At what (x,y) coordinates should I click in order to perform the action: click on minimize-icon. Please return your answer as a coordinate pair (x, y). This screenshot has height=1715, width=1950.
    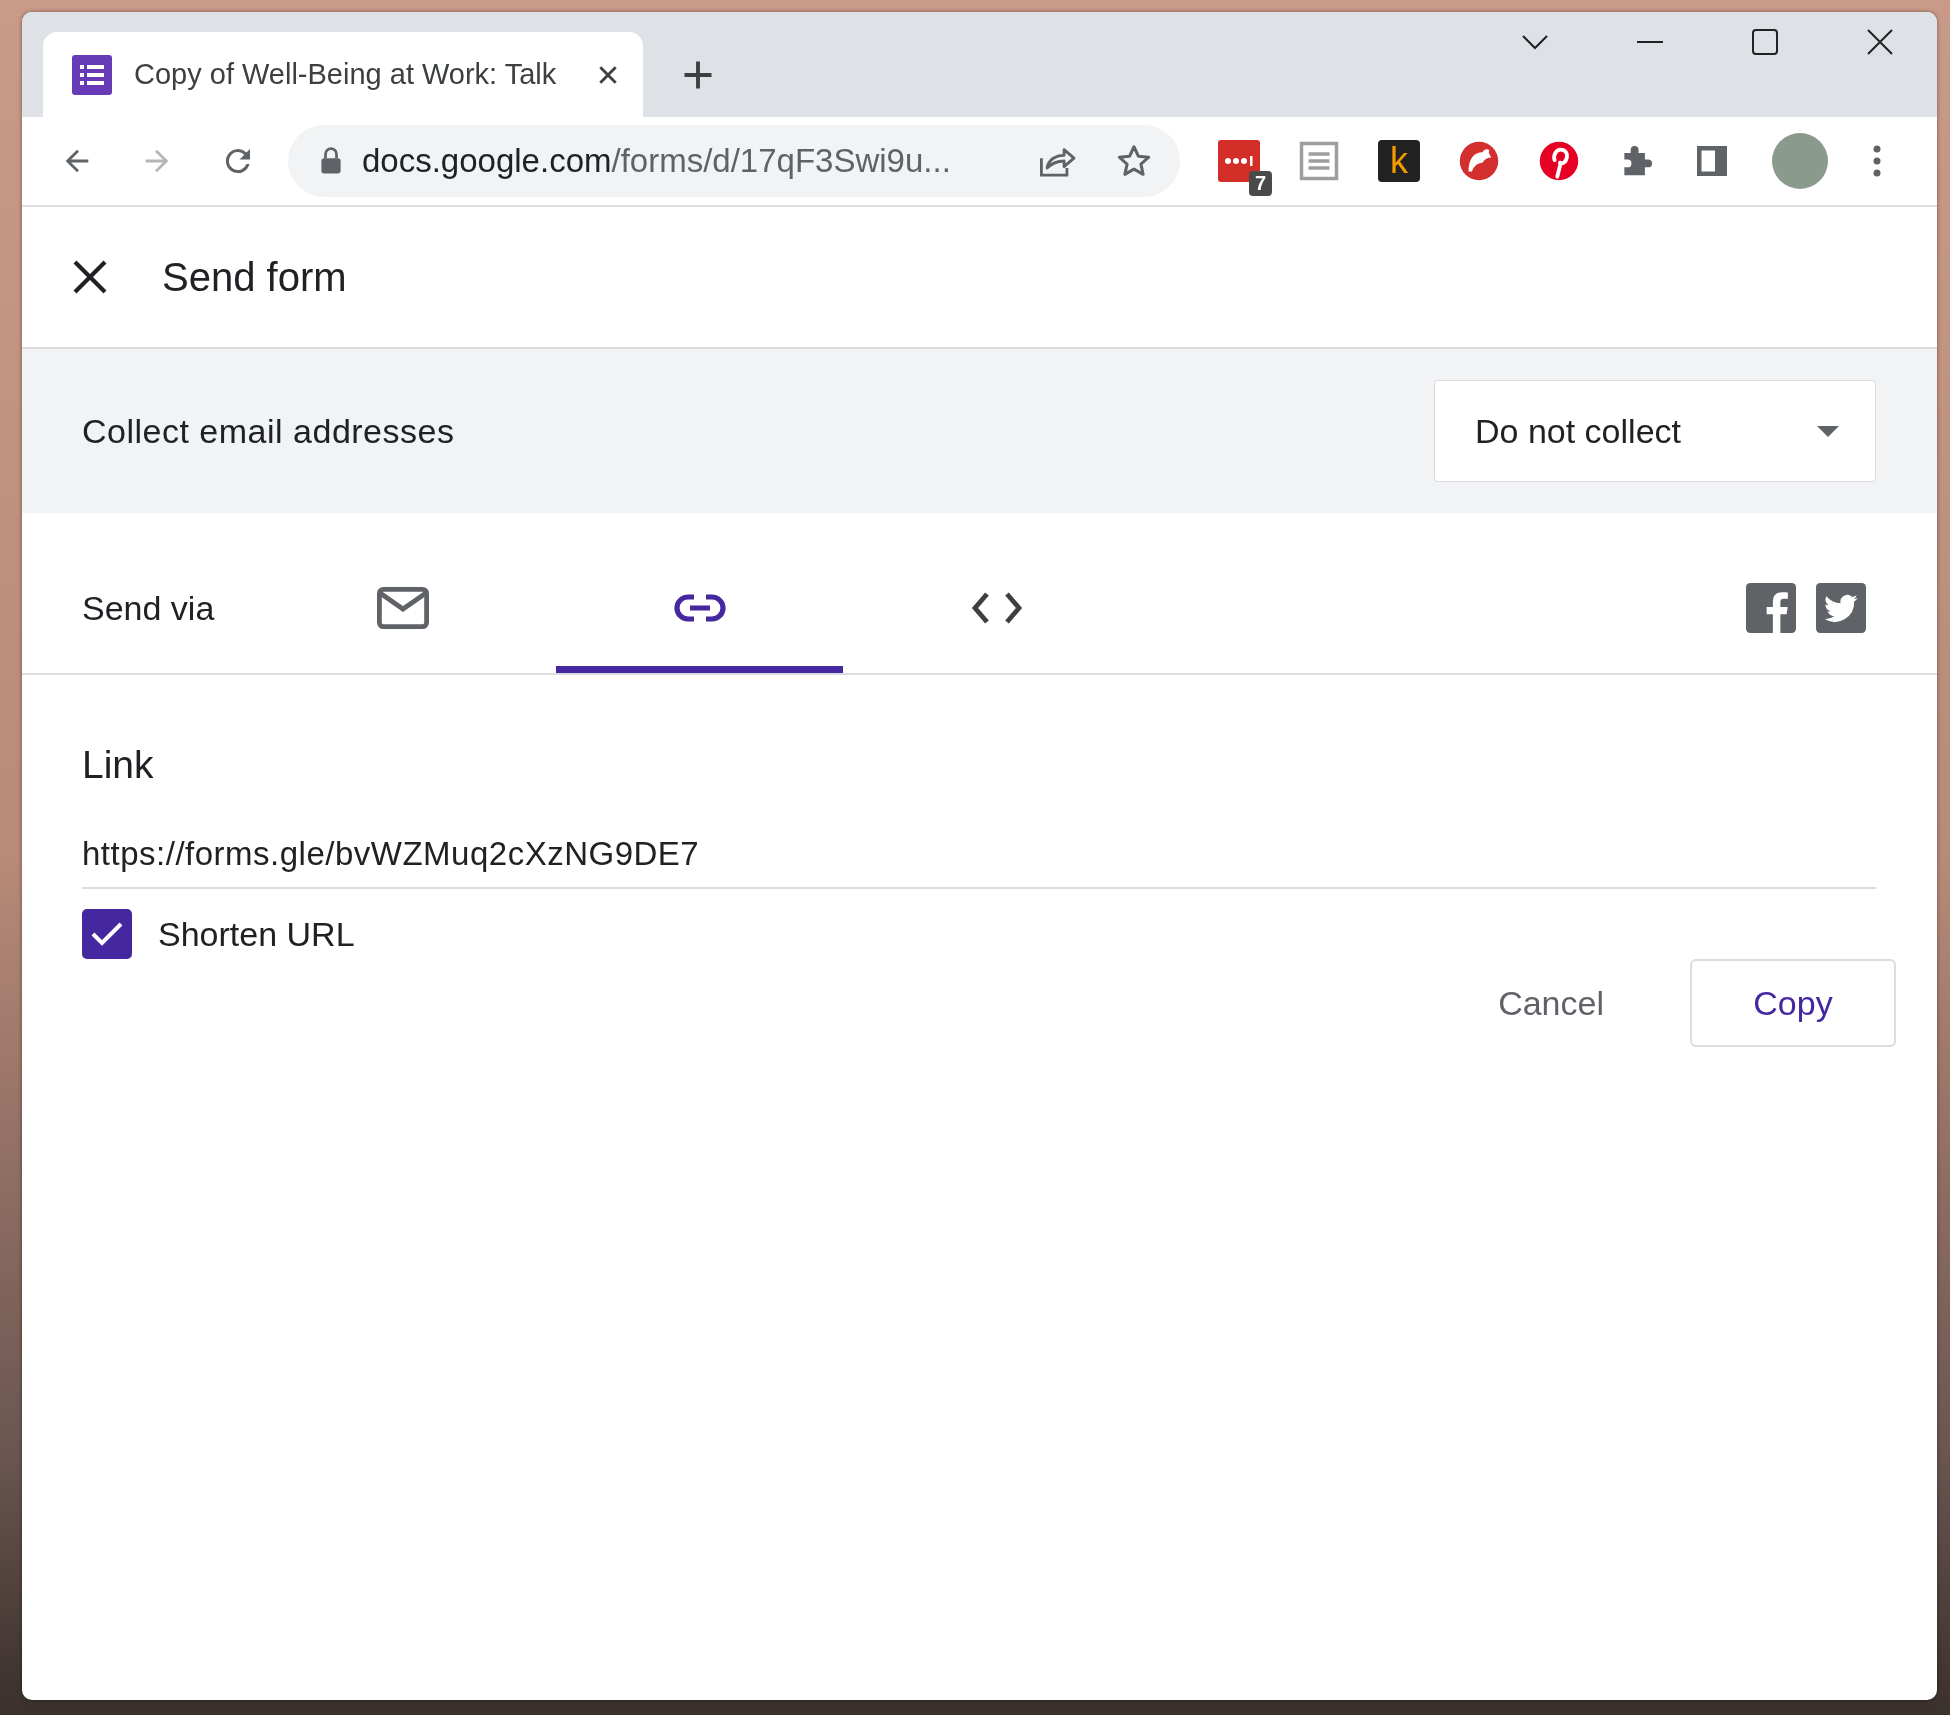
    Looking at the image, I should click on (1649, 42).